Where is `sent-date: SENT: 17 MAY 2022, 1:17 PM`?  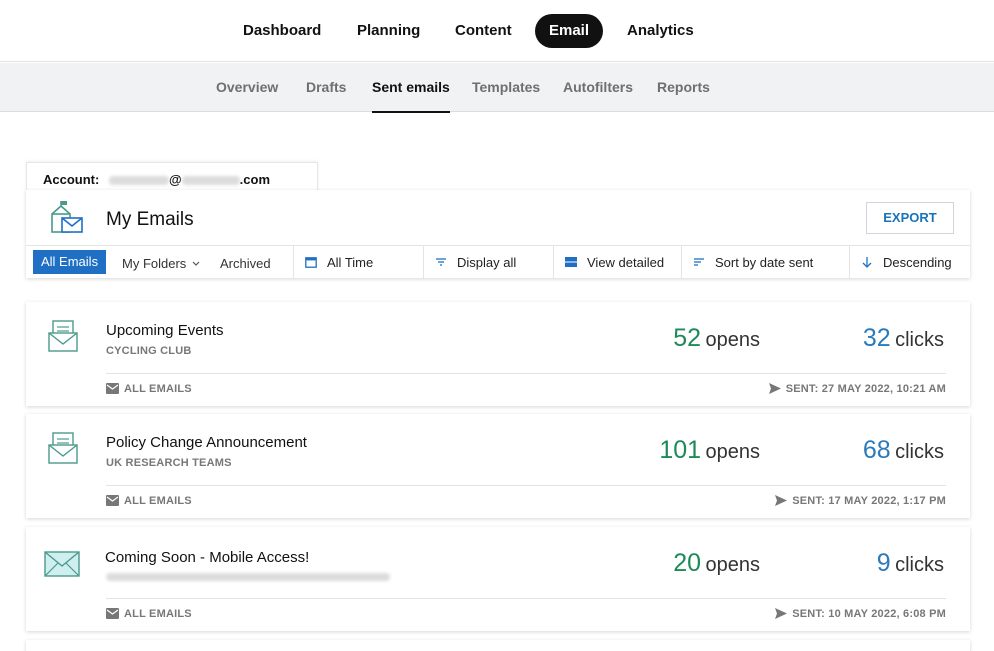
sent-date: SENT: 17 MAY 2022, 1:17 PM is located at coordinates (869, 501).